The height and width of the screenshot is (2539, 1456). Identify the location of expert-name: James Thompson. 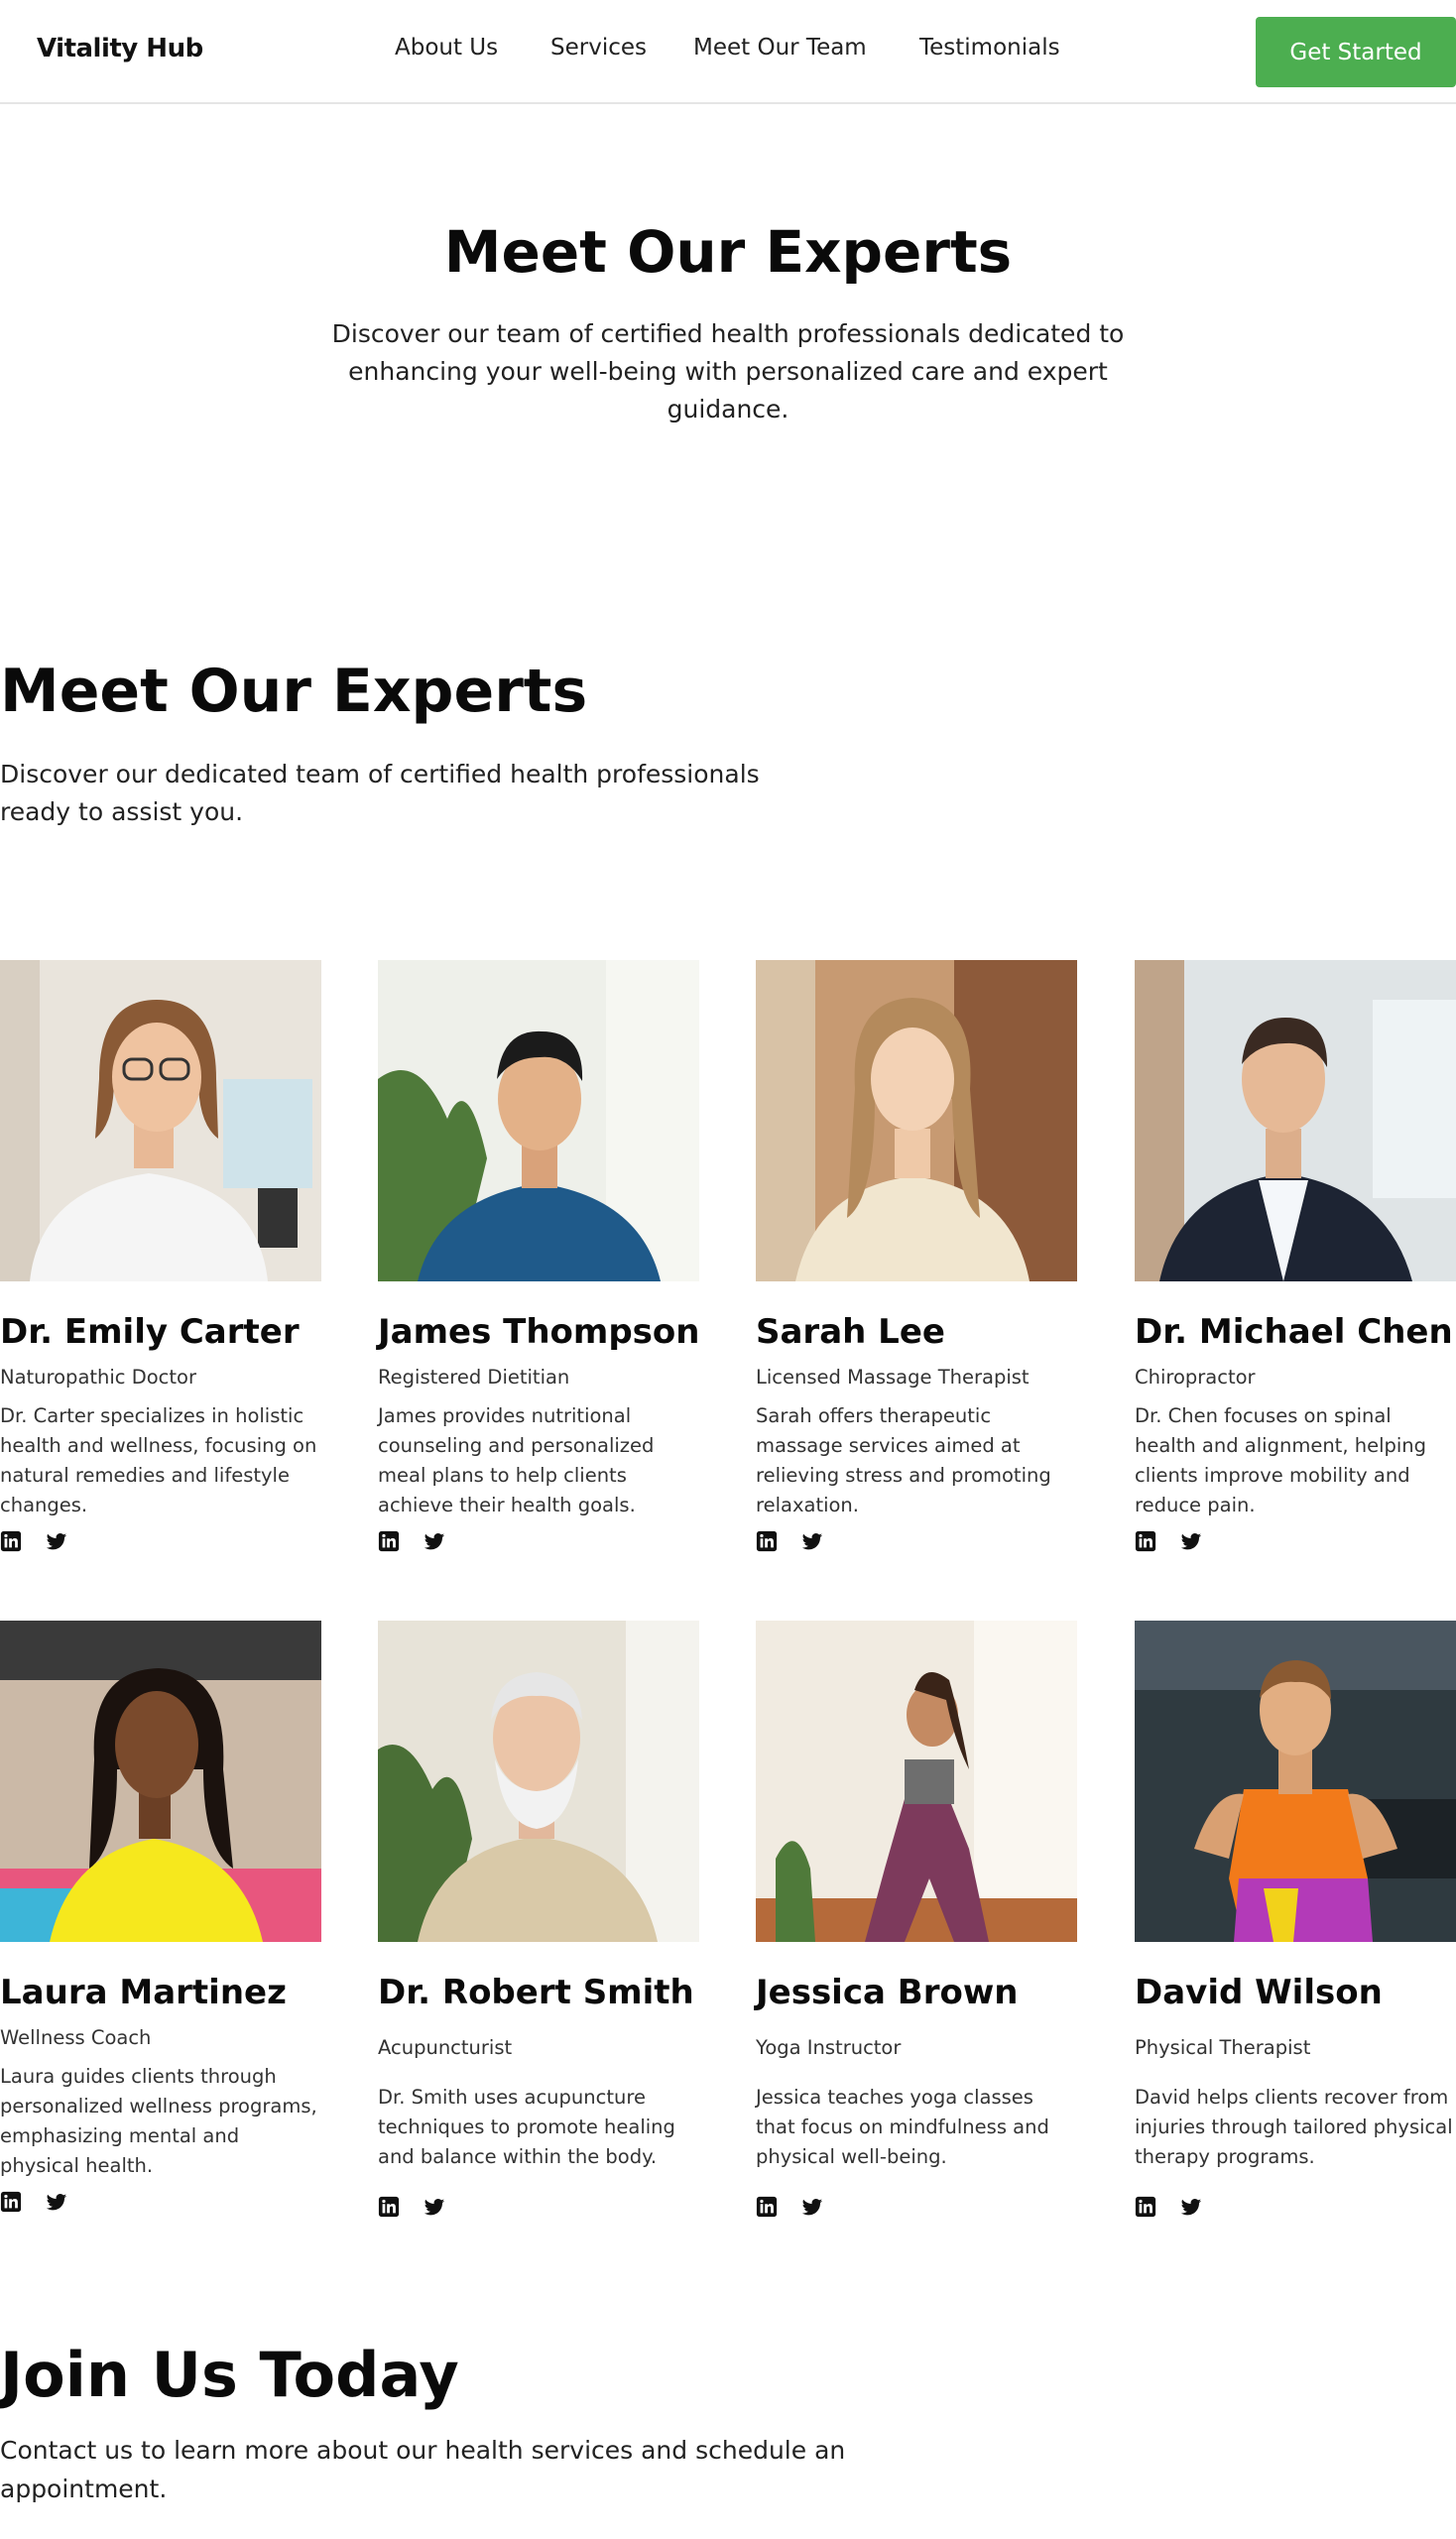
(539, 1332).